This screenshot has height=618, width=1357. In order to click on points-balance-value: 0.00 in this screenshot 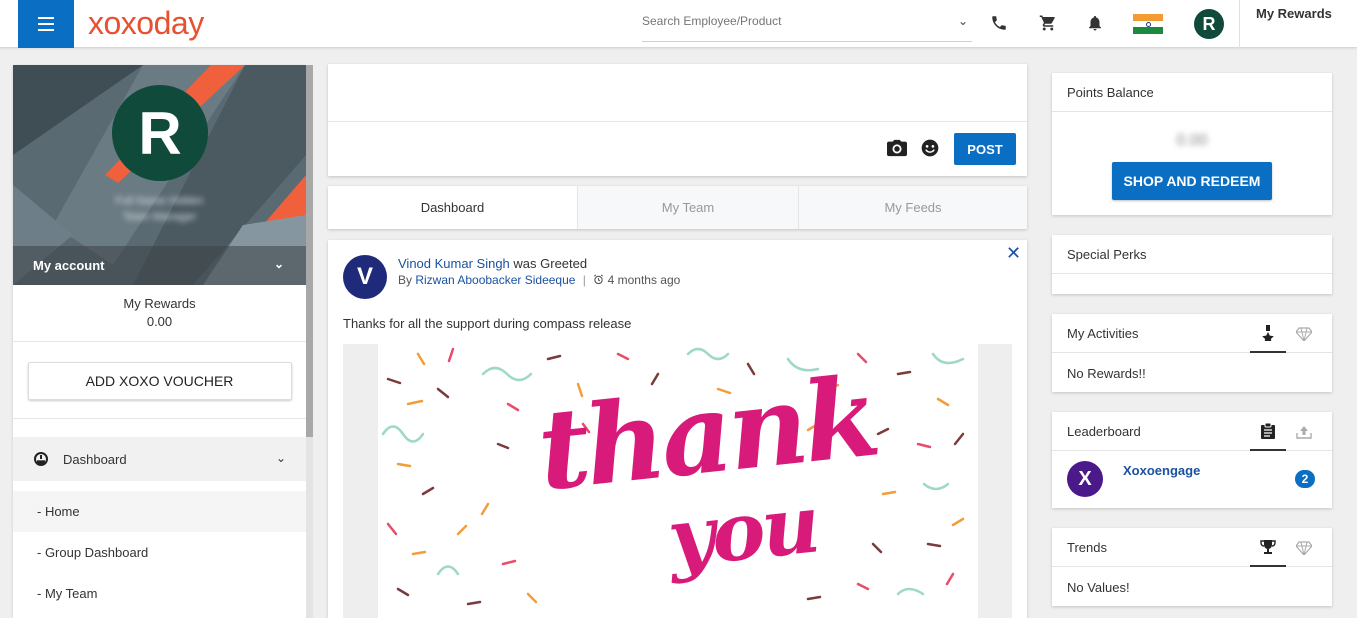, I will do `click(1192, 140)`.